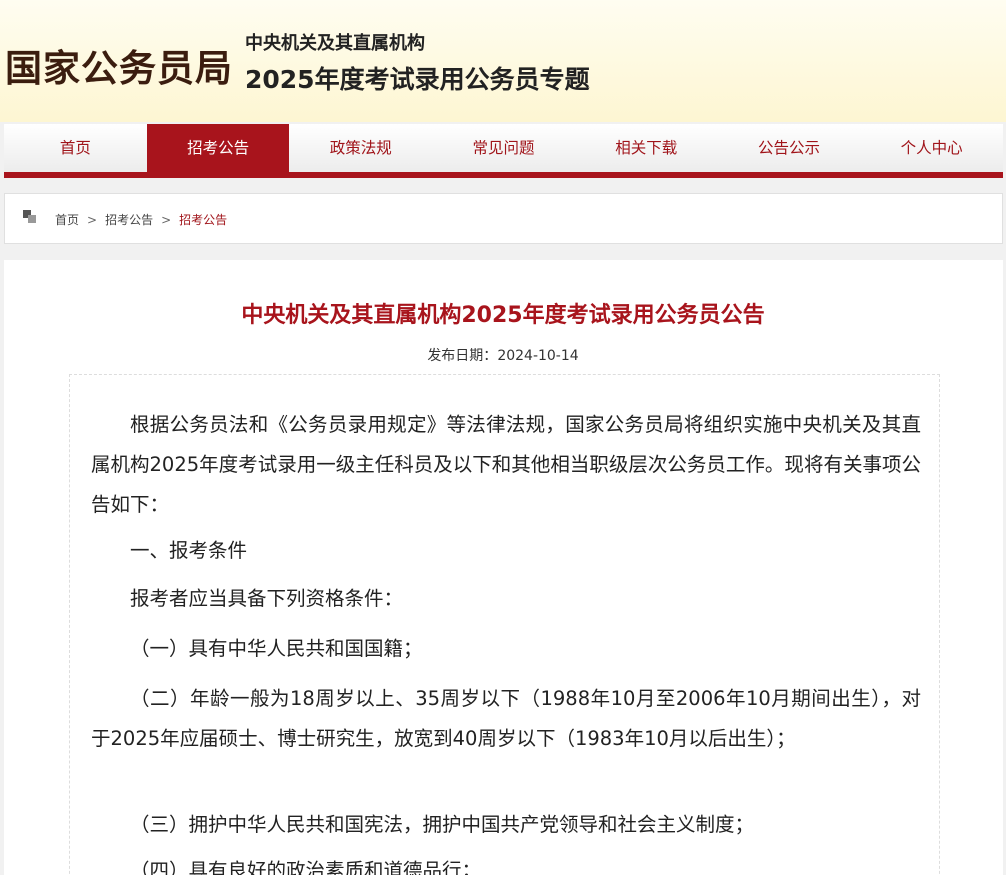  Describe the element at coordinates (646, 148) in the screenshot. I see `nav-item-downloads: 相关下载` at that location.